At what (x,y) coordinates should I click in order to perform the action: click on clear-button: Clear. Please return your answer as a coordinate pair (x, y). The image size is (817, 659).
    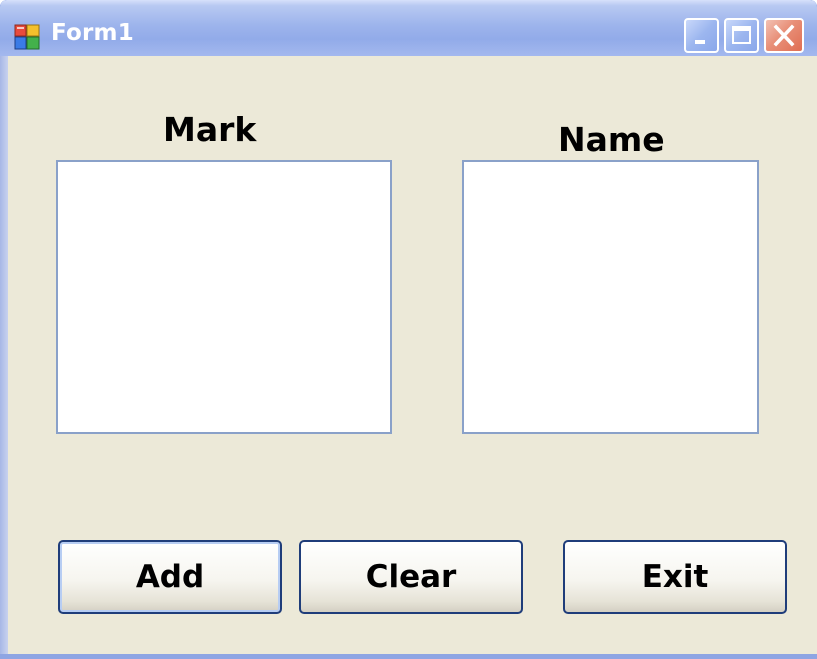
    Looking at the image, I should click on (411, 577).